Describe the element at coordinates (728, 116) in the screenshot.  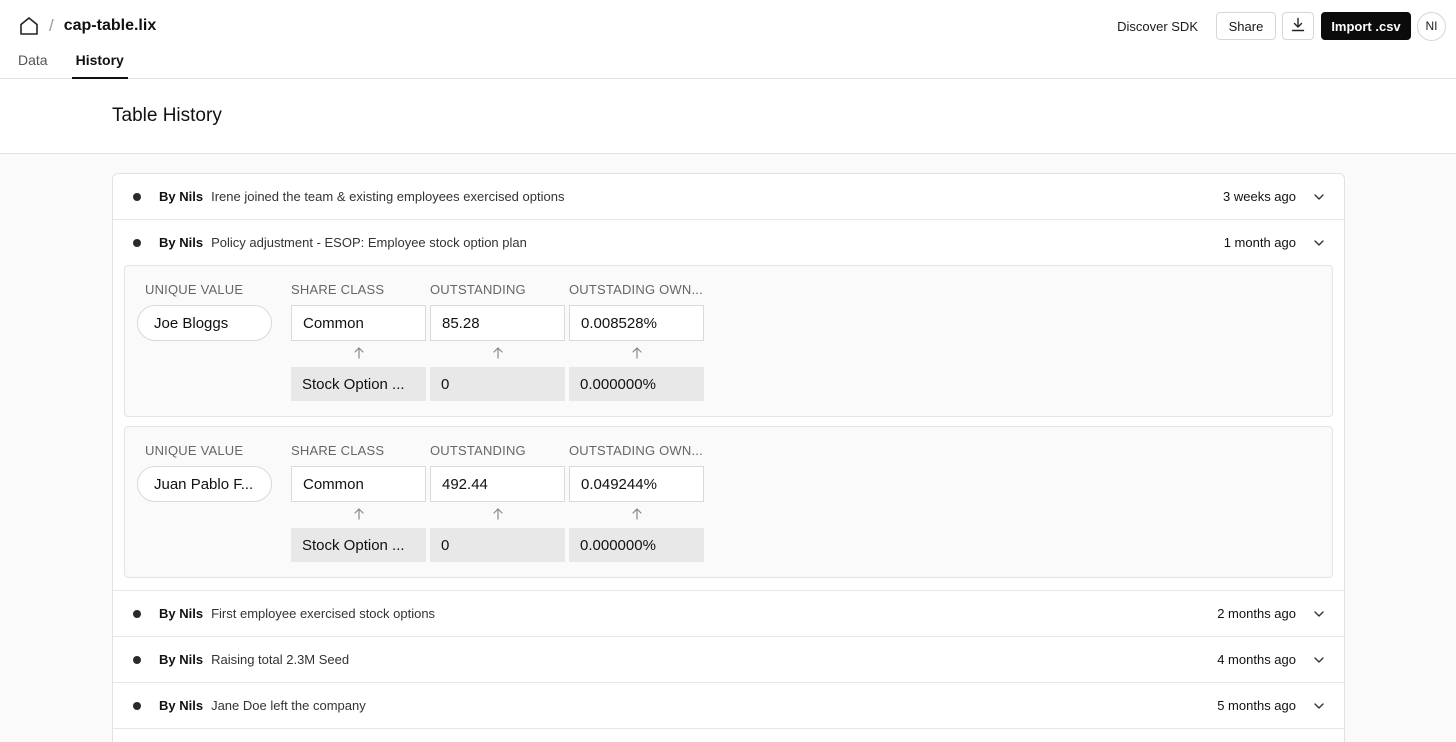
I see `title-band: Table History` at that location.